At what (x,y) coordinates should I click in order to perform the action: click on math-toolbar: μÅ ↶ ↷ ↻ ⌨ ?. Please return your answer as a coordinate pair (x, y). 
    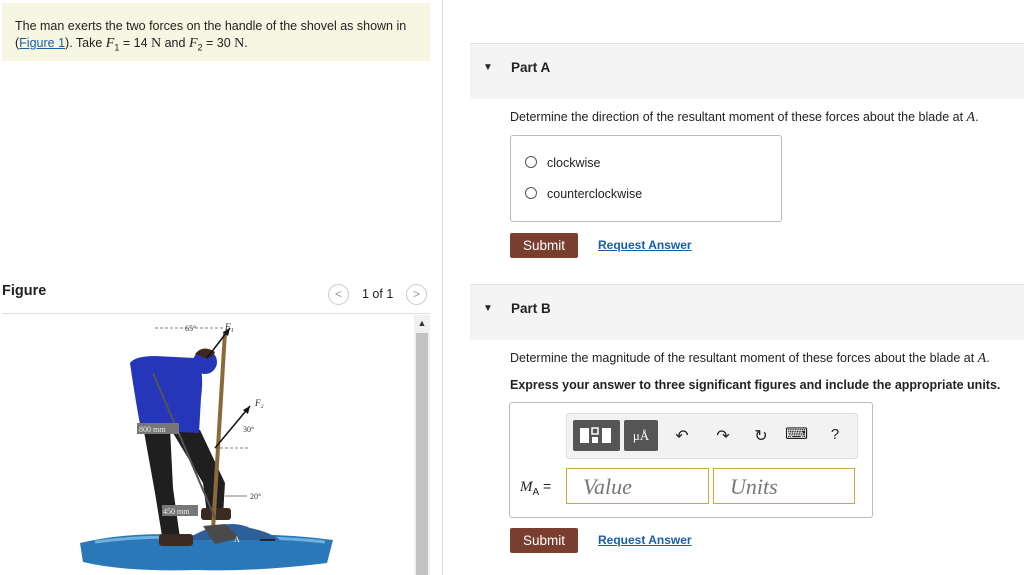
    Looking at the image, I should click on (712, 436).